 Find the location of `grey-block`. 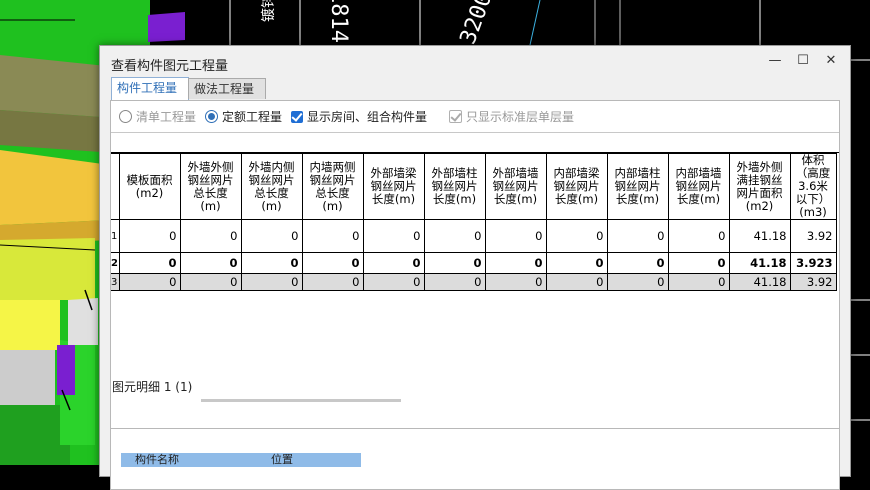

grey-block is located at coordinates (27, 380).